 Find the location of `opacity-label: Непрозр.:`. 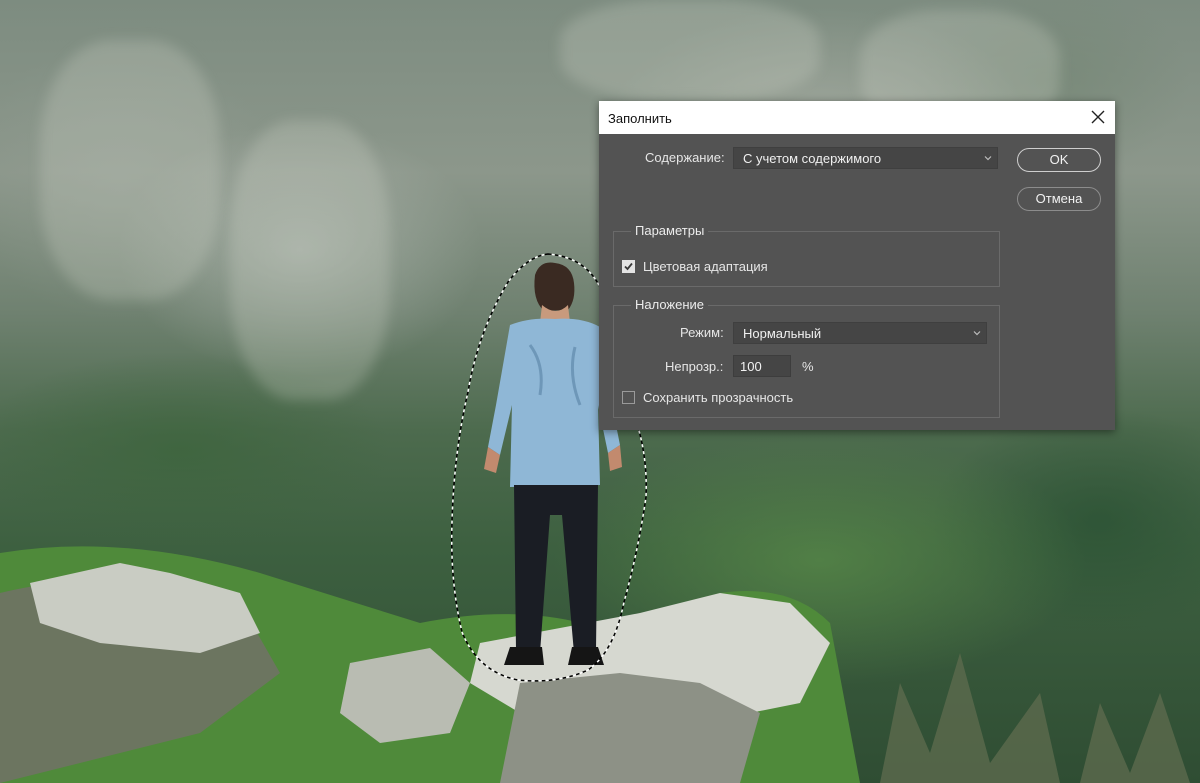

opacity-label: Непрозр.: is located at coordinates (694, 366).